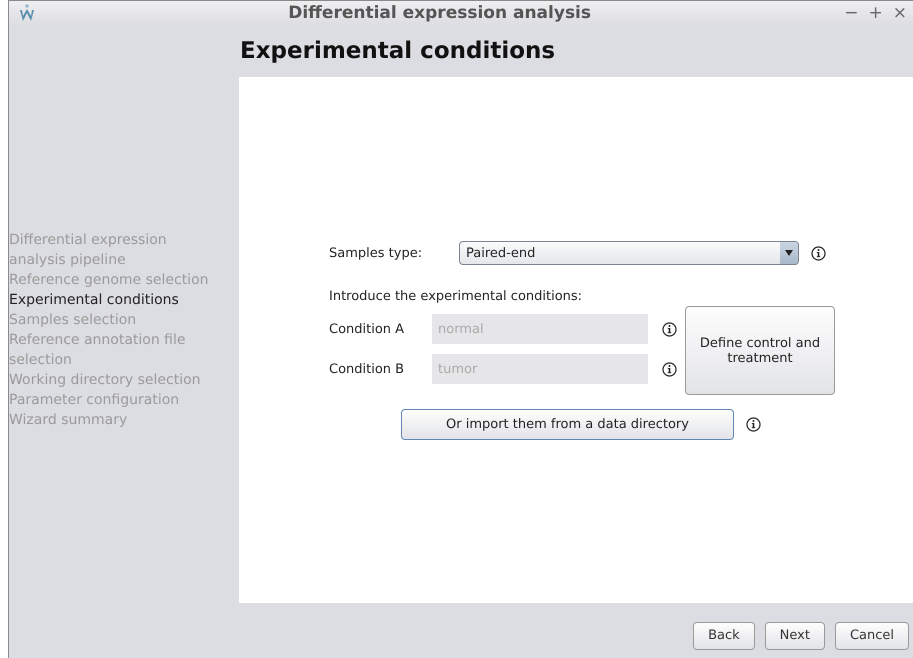 The image size is (913, 658). What do you see at coordinates (789, 253) in the screenshot?
I see `caret-icon` at bounding box center [789, 253].